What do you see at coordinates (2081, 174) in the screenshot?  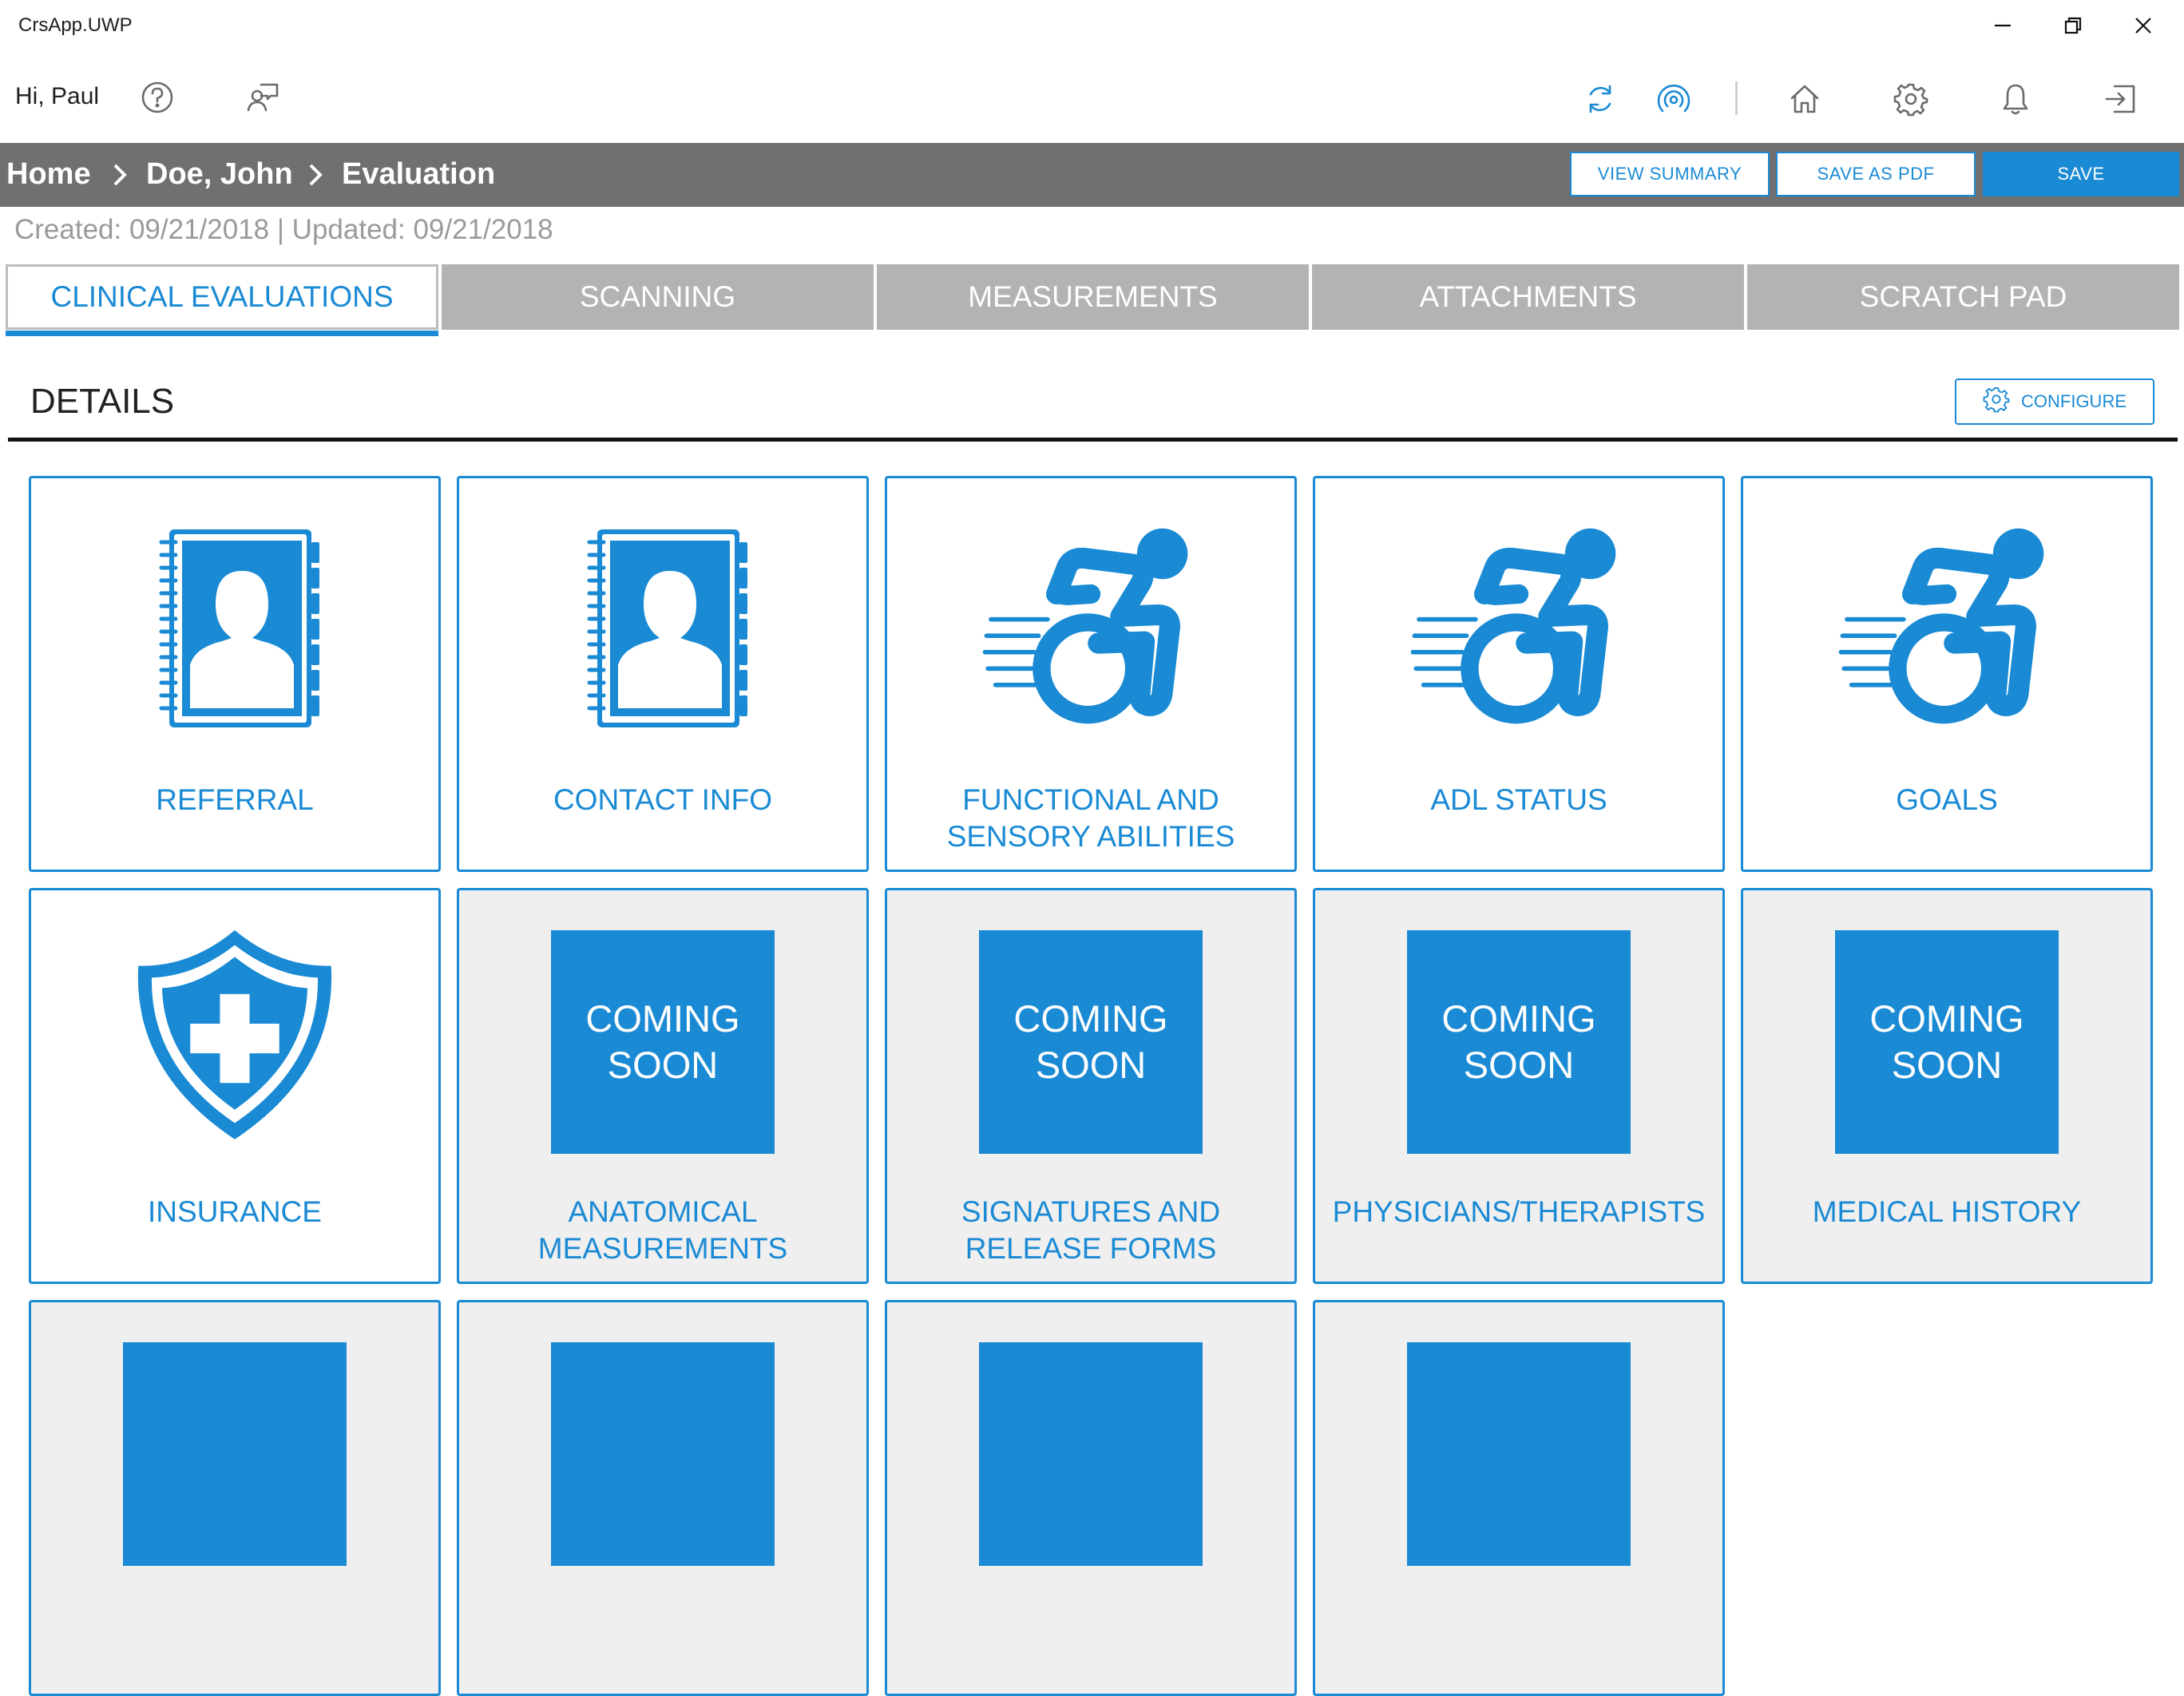 I see `save-button: SAVE` at bounding box center [2081, 174].